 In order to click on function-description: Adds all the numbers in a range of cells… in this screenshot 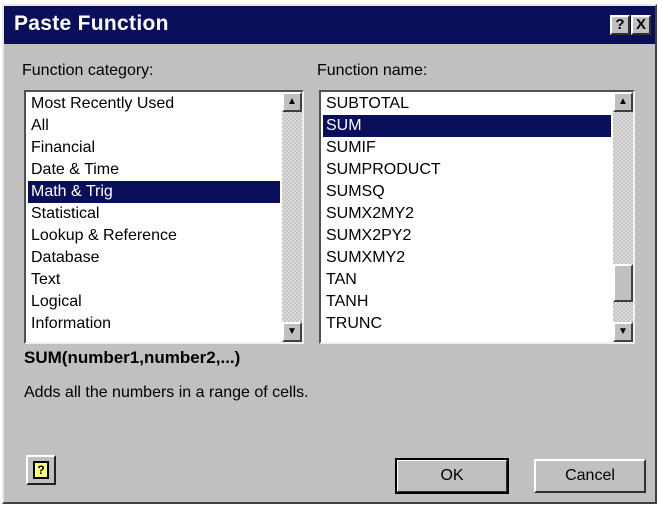, I will do `click(166, 392)`.